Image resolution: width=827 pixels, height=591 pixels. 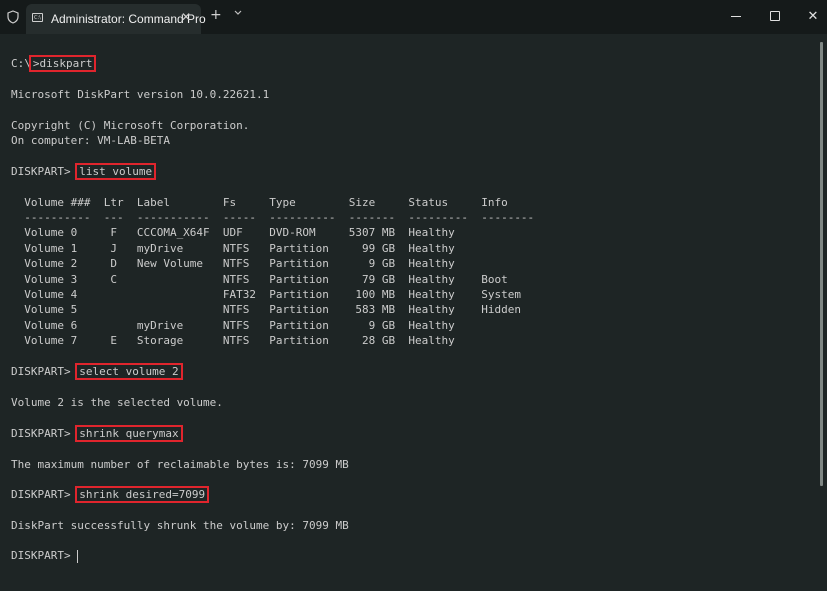 What do you see at coordinates (813, 16) in the screenshot?
I see `close-icon: ✕` at bounding box center [813, 16].